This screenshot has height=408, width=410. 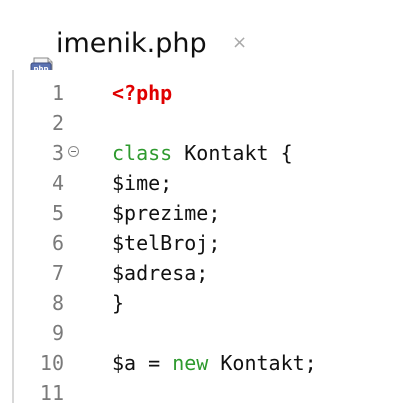 I want to click on code-text: $ime;, so click(x=142, y=183).